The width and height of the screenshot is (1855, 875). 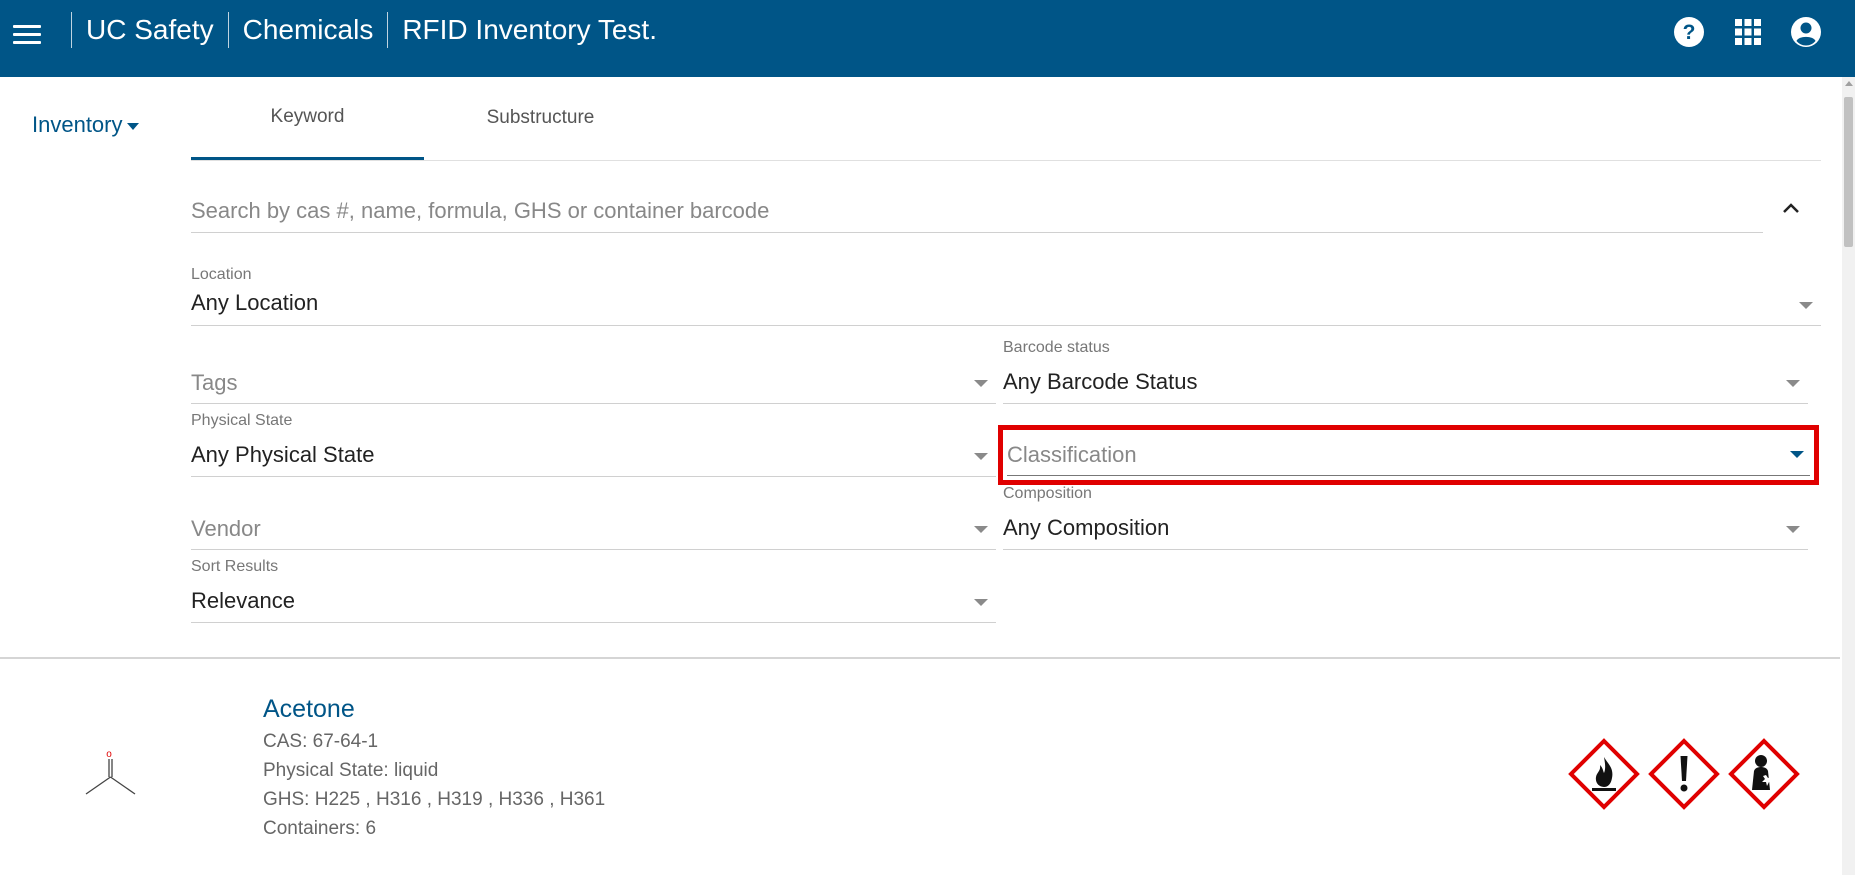 I want to click on search-field, so click(x=977, y=211).